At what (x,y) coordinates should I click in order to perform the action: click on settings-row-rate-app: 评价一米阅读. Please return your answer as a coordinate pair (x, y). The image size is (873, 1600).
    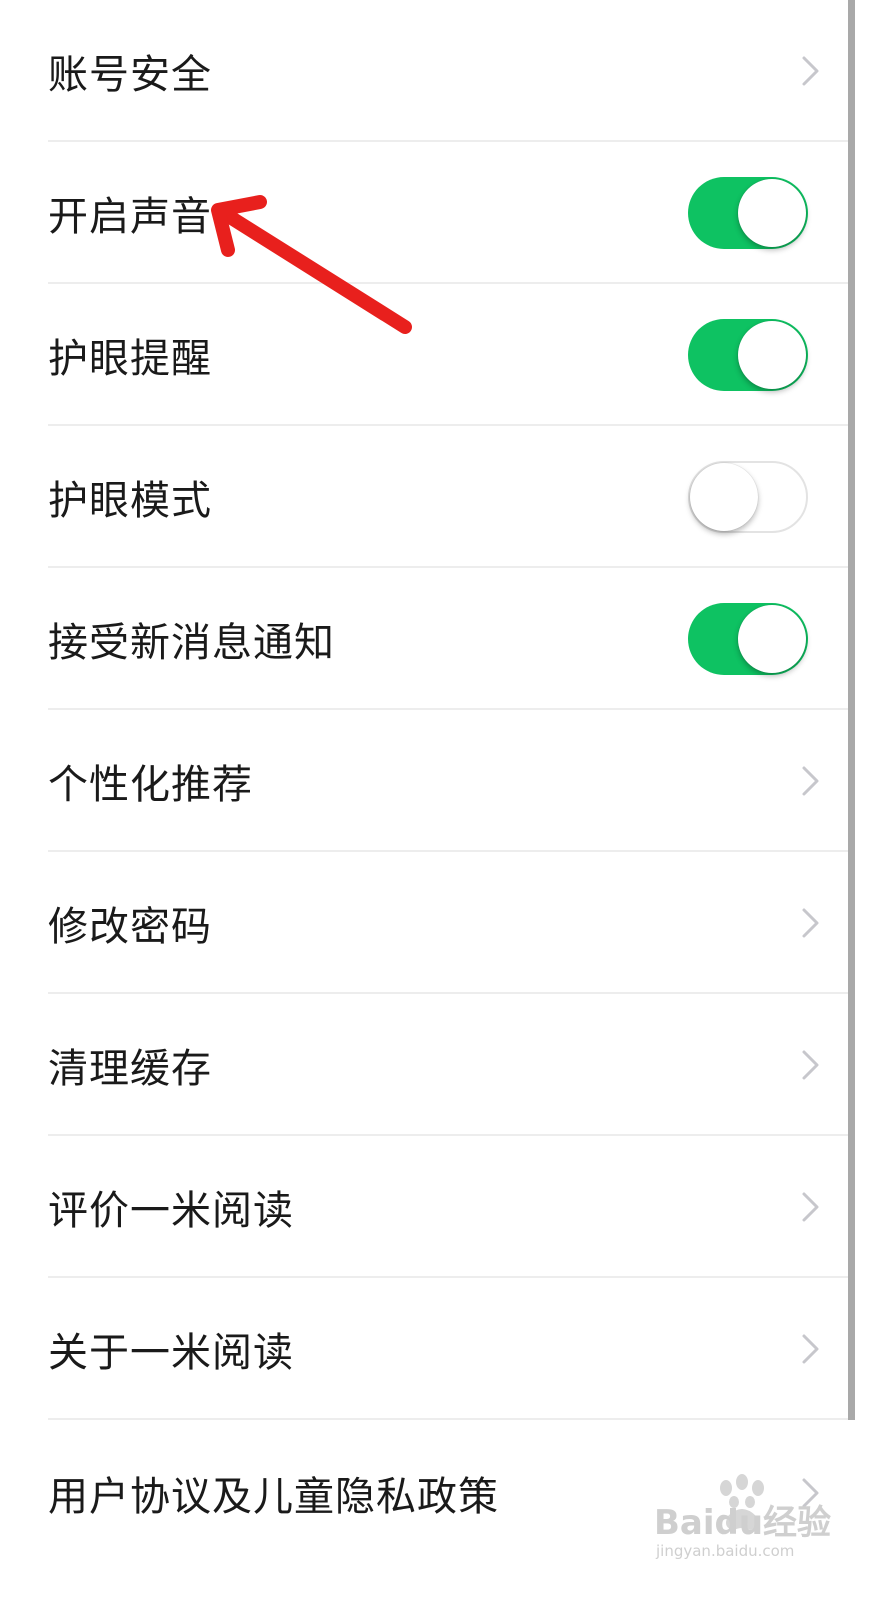
    Looking at the image, I should click on (424, 1207).